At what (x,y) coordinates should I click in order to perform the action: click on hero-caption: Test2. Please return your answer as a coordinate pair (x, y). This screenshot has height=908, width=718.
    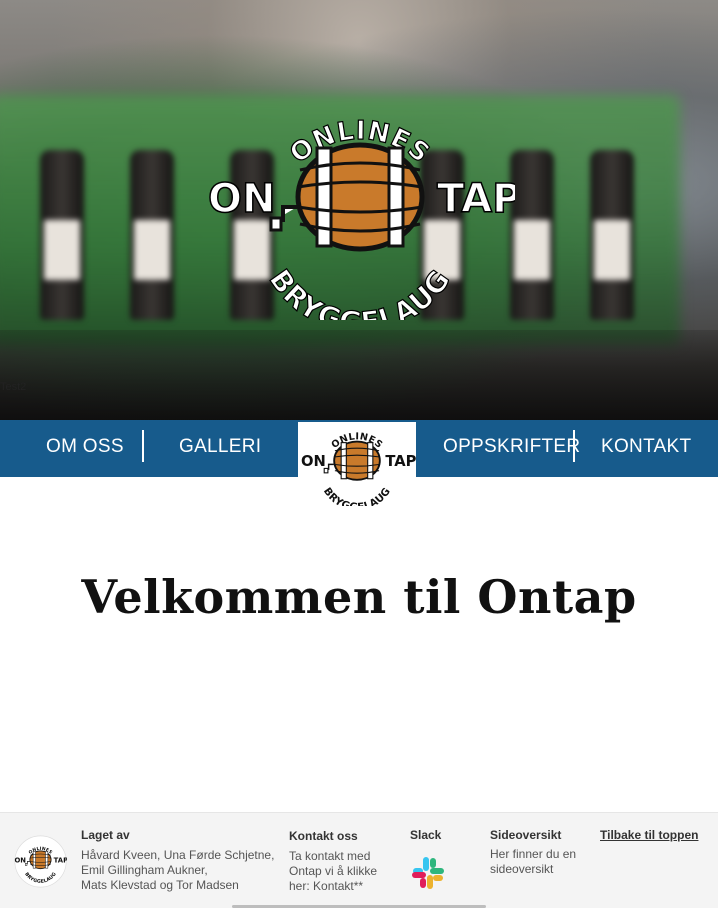
    Looking at the image, I should click on (13, 387).